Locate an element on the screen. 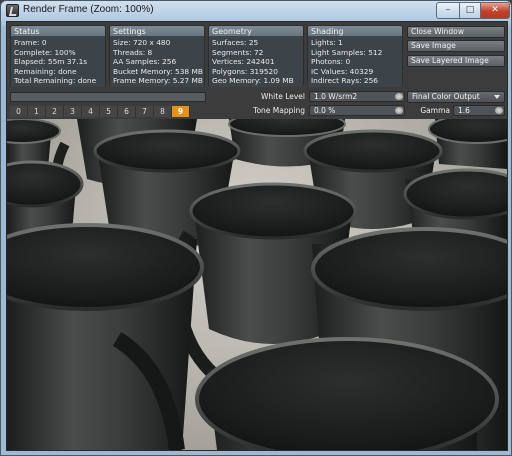 The image size is (512, 456). window-title: Render Frame (Zoom: 100%) is located at coordinates (88, 9).